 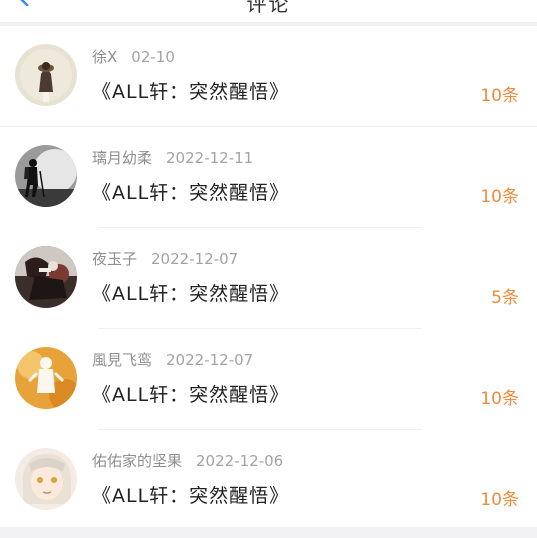 What do you see at coordinates (505, 295) in the screenshot?
I see `comment-count: 5条` at bounding box center [505, 295].